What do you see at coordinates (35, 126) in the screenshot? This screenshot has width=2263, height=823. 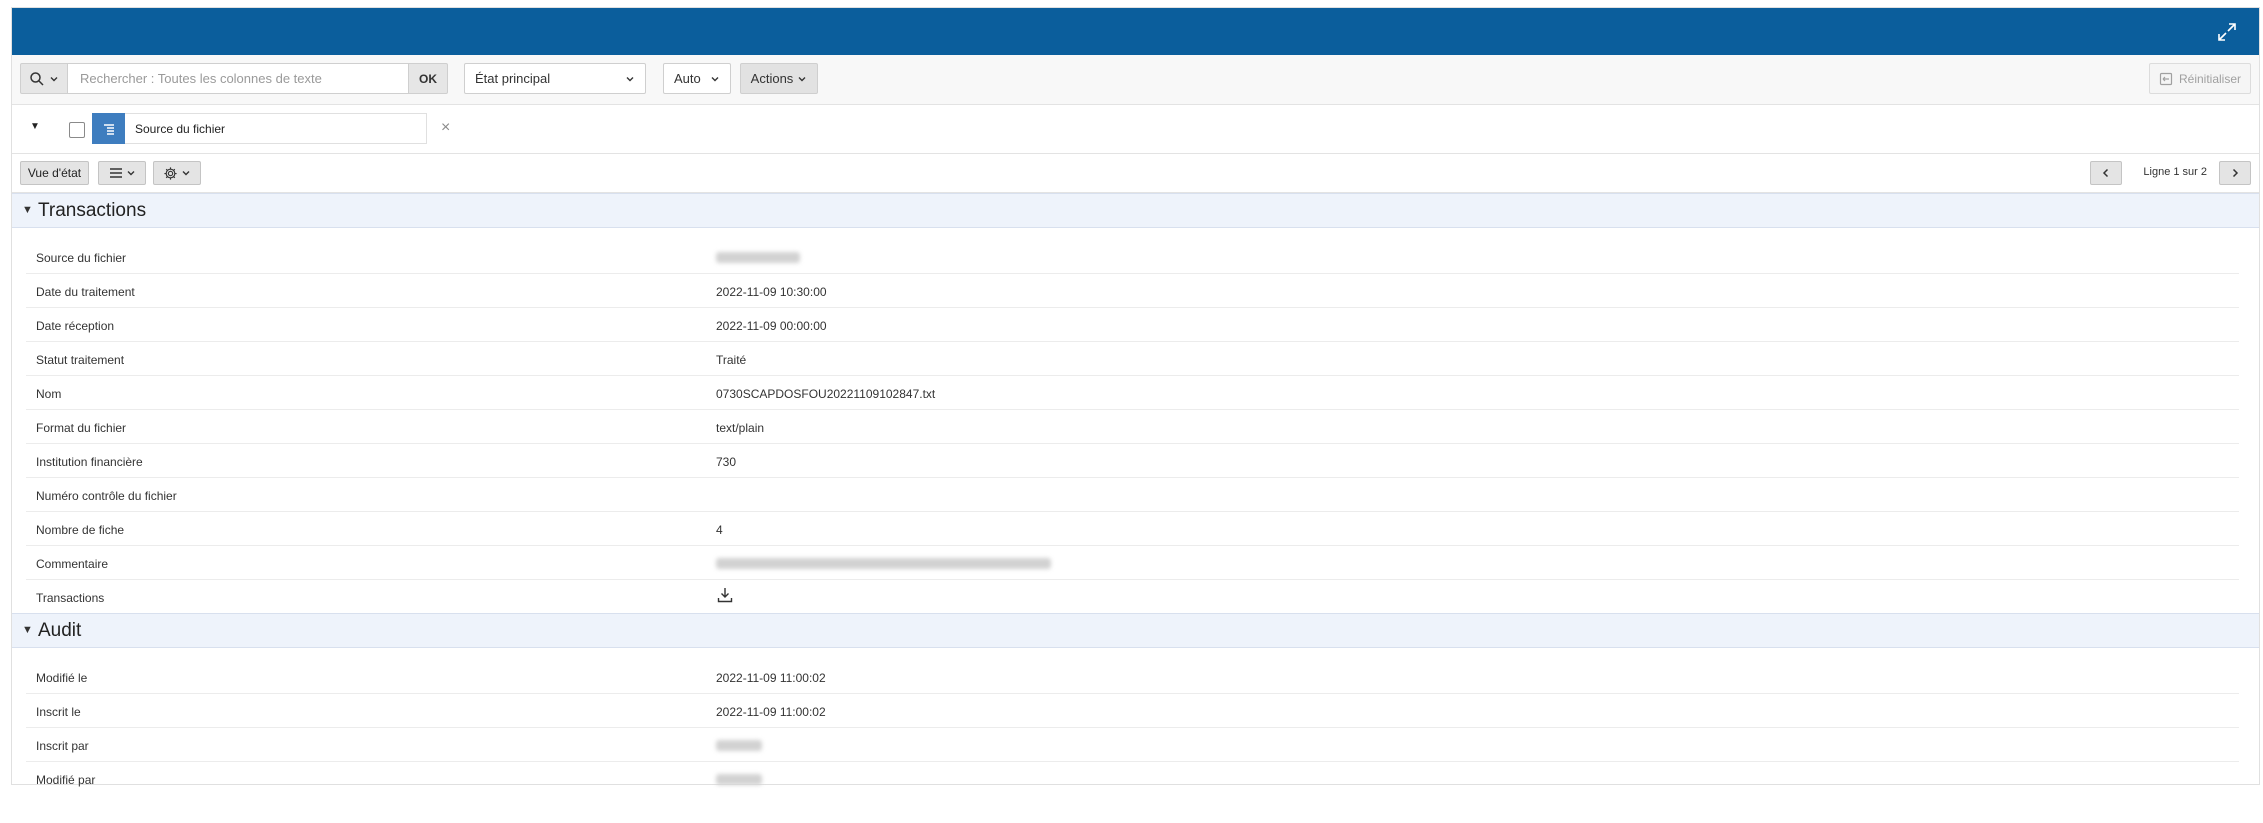 I see `collapse-filters-toggle: ▼` at bounding box center [35, 126].